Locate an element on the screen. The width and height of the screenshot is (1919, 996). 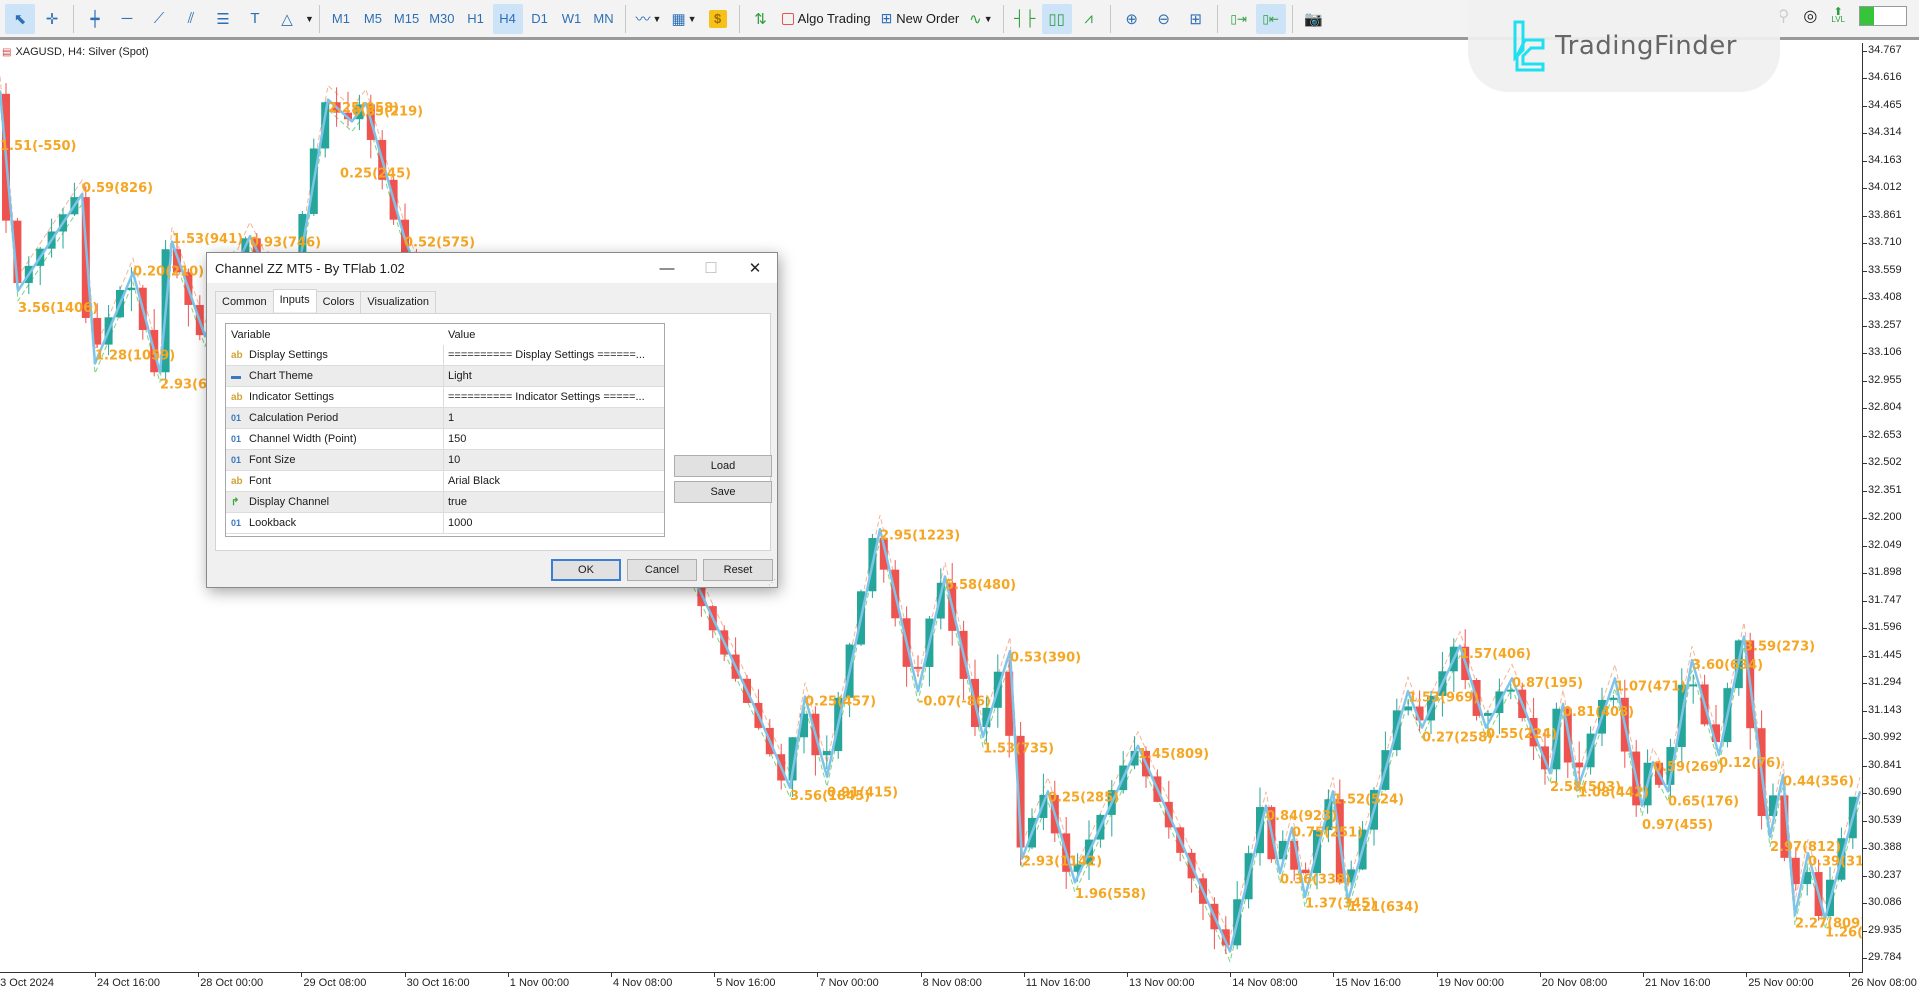
time-tick-label: 20 Nov 08:00 is located at coordinates (1573, 980).